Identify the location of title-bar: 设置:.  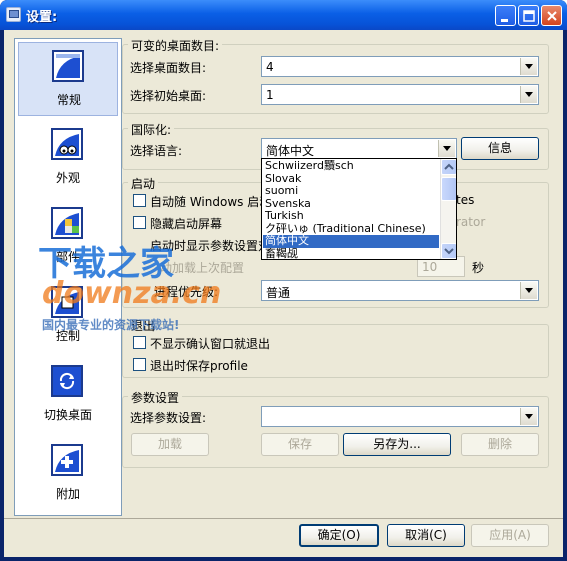
(283, 15).